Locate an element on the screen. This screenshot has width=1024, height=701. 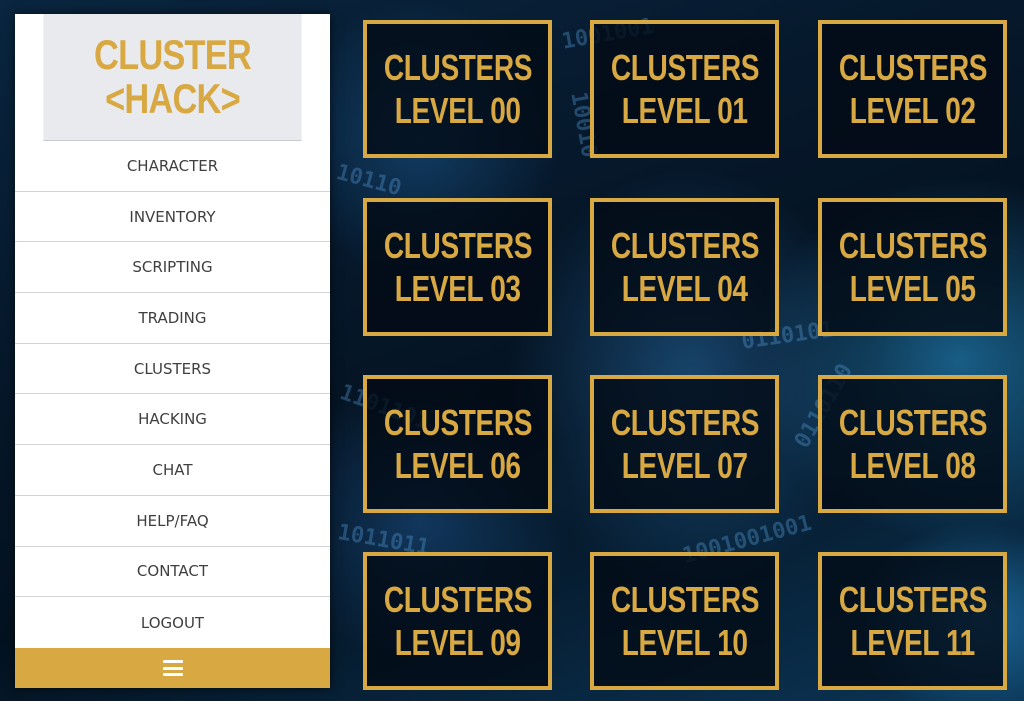
logo-line-1: CLUSTER is located at coordinates (173, 54).